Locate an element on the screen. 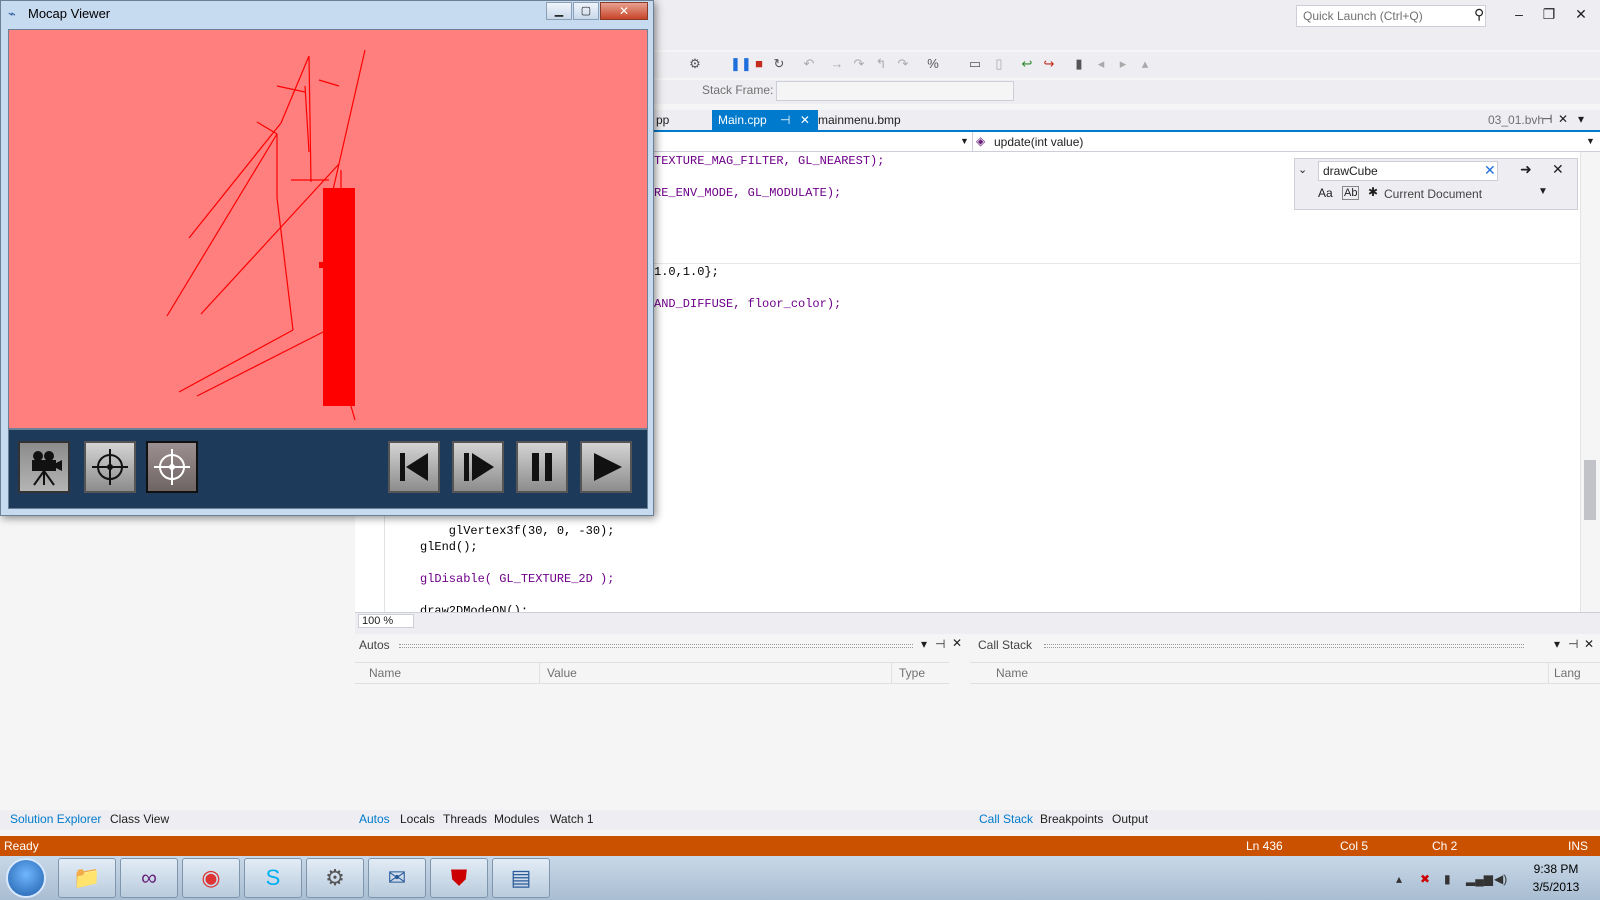  step-over-icon: ↷ is located at coordinates (859, 64).